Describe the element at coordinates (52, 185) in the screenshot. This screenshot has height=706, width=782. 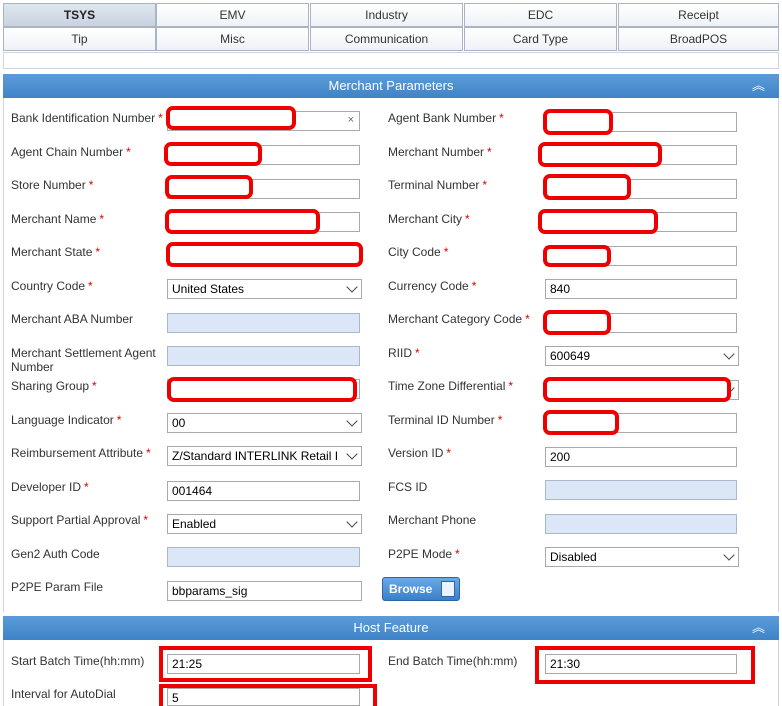
I see `store-number-label: Store Number *` at that location.